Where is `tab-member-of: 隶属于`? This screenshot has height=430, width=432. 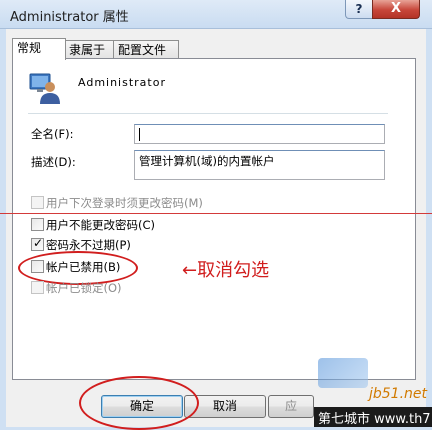 tab-member-of: 隶属于 is located at coordinates (90, 49).